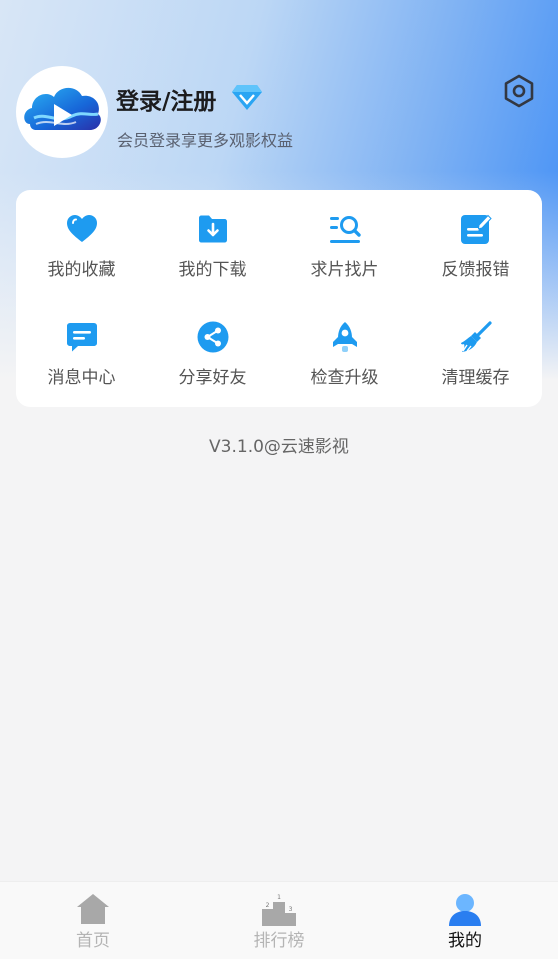 This screenshot has width=558, height=959. Describe the element at coordinates (212, 337) in the screenshot. I see `share-icon` at that location.